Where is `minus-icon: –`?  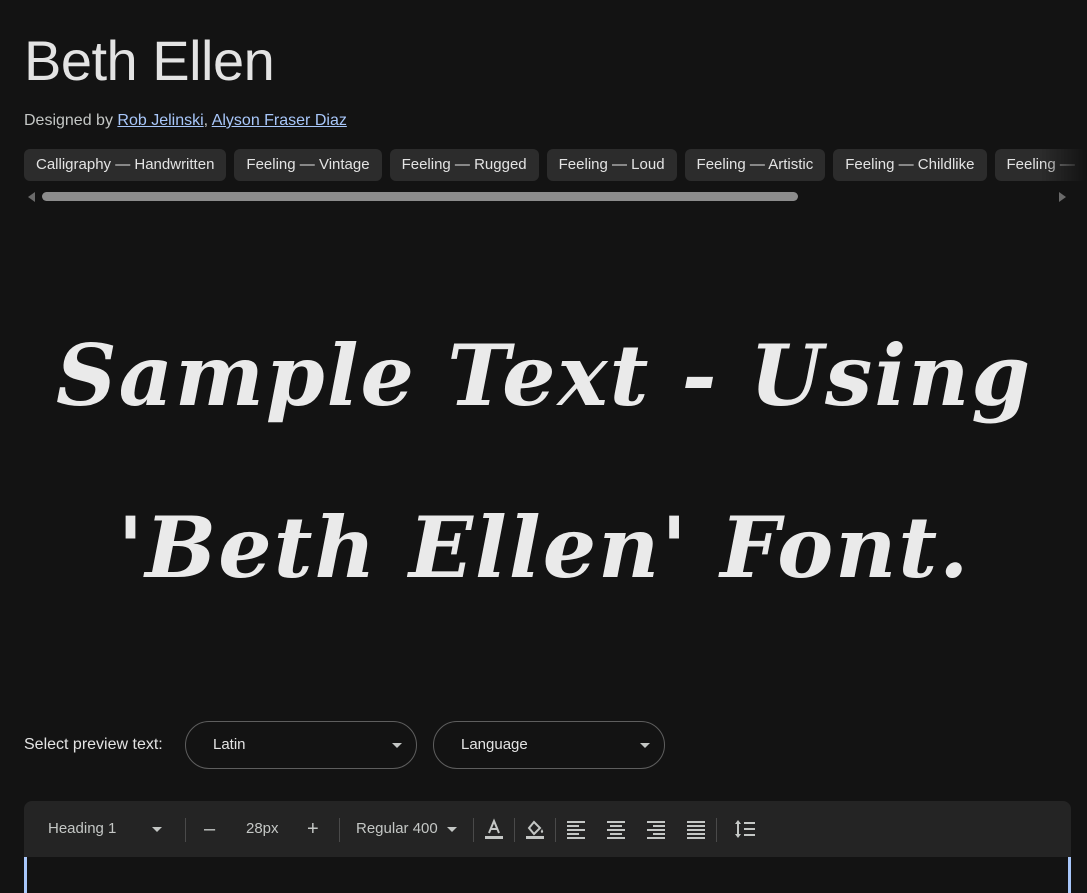 minus-icon: – is located at coordinates (210, 829).